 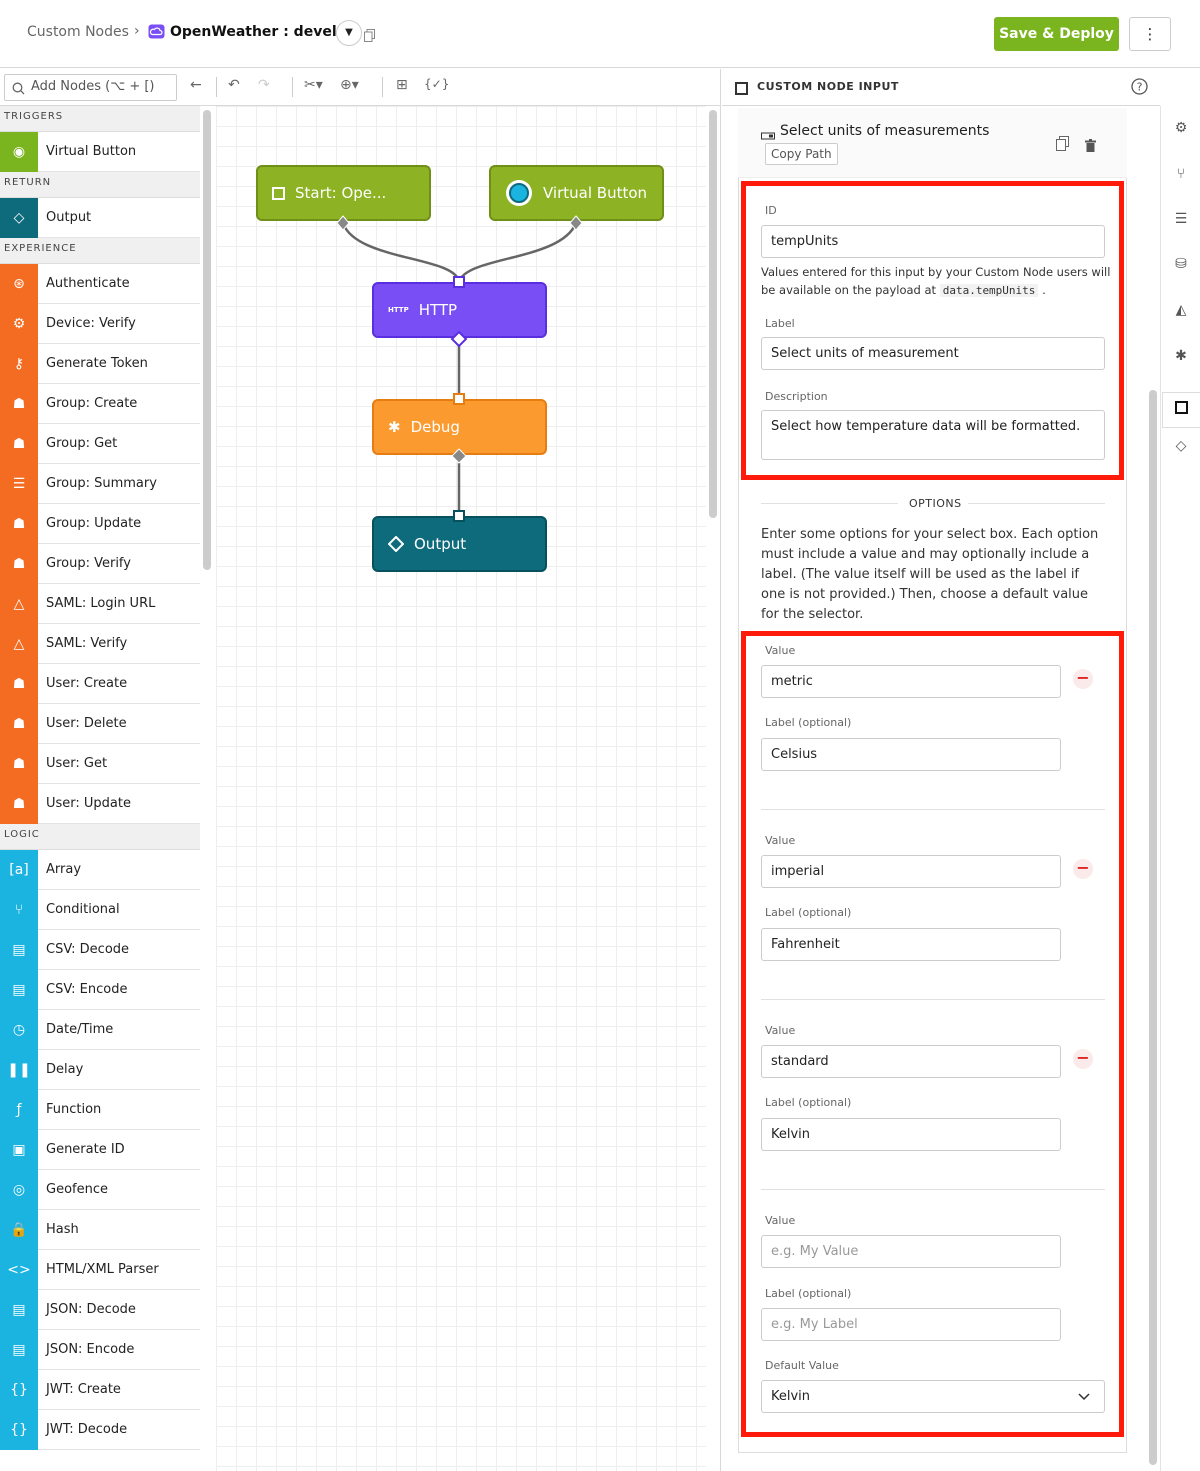 What do you see at coordinates (97, 363) in the screenshot?
I see `palette-item-label: Generate Token` at bounding box center [97, 363].